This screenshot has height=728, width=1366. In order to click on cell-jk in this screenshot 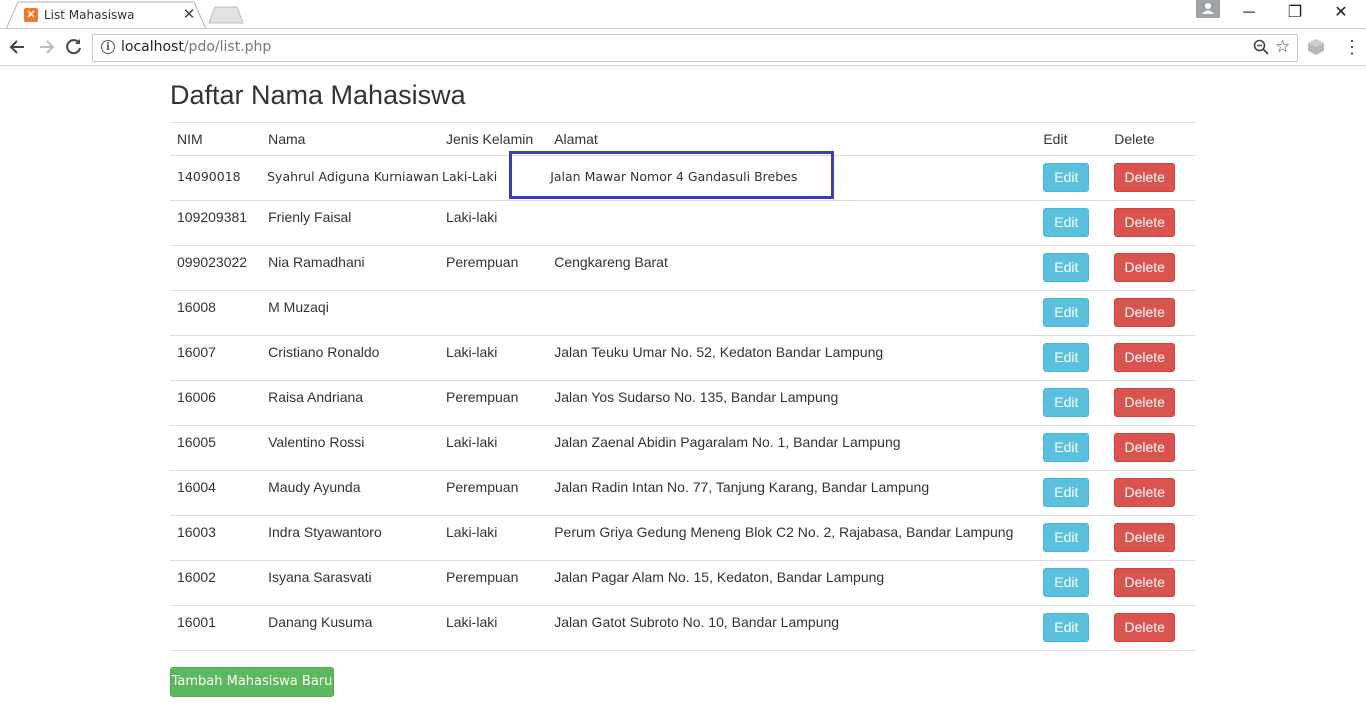, I will do `click(493, 313)`.